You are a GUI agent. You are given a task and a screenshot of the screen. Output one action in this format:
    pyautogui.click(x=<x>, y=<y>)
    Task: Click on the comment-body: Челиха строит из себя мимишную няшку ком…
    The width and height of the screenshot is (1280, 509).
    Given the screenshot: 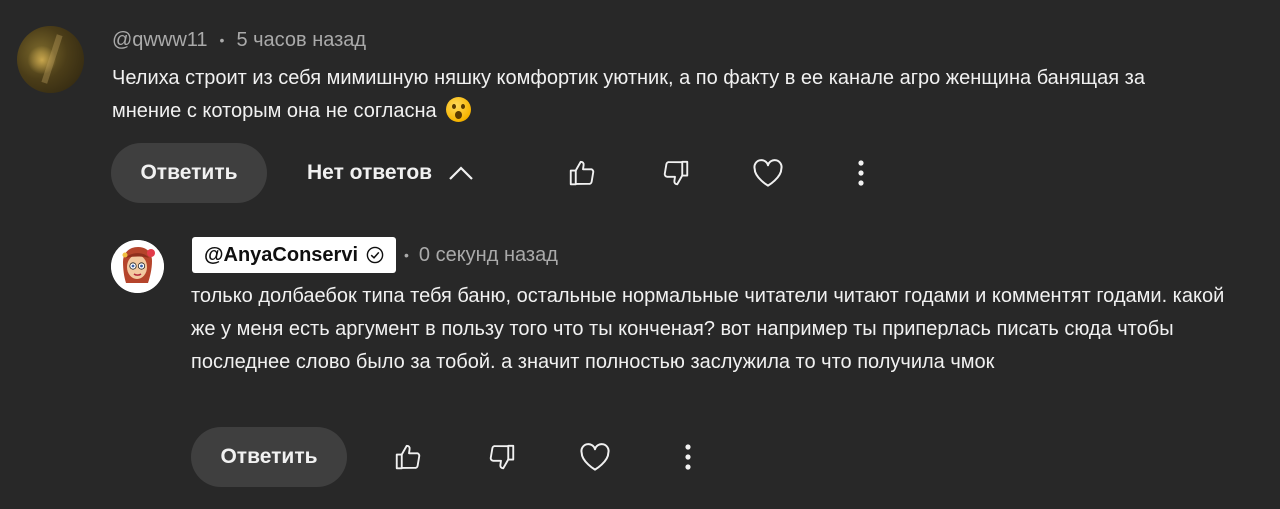 What is the action you would take?
    pyautogui.click(x=628, y=94)
    